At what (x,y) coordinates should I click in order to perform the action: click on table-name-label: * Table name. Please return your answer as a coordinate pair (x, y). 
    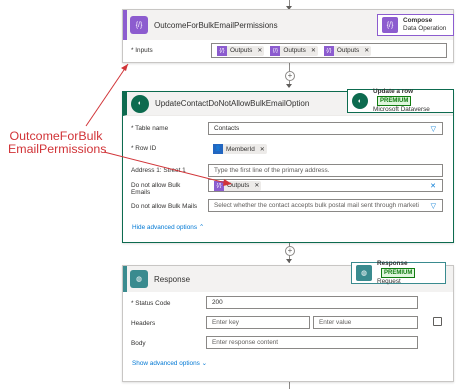
    Looking at the image, I should click on (150, 128).